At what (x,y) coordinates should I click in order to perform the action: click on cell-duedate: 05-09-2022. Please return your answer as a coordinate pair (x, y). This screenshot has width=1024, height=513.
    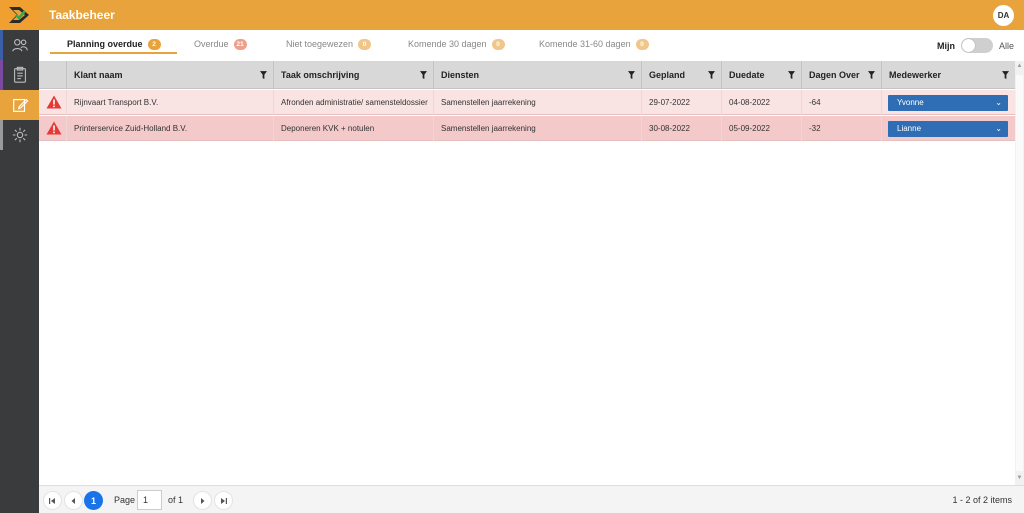
    Looking at the image, I should click on (761, 128).